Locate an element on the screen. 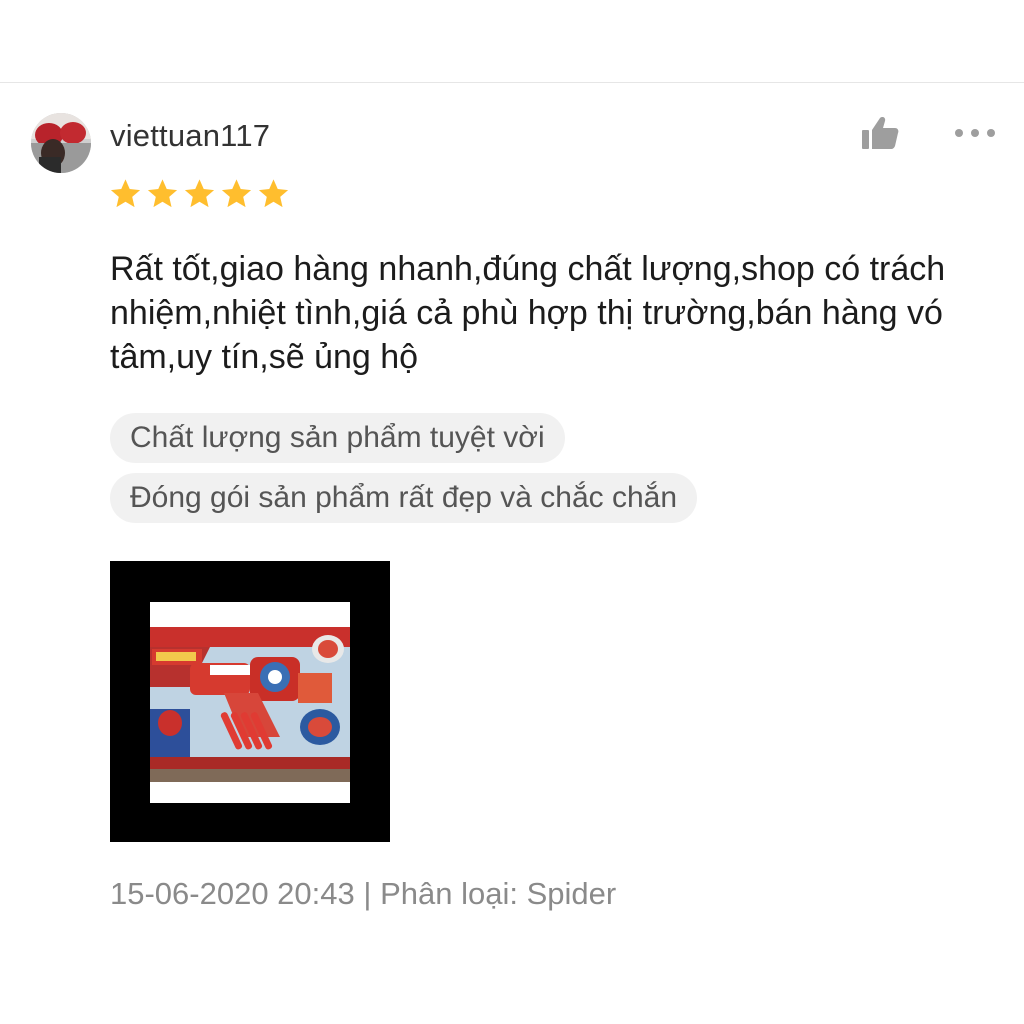 This screenshot has width=1024, height=1024. avatar-image is located at coordinates (61, 143).